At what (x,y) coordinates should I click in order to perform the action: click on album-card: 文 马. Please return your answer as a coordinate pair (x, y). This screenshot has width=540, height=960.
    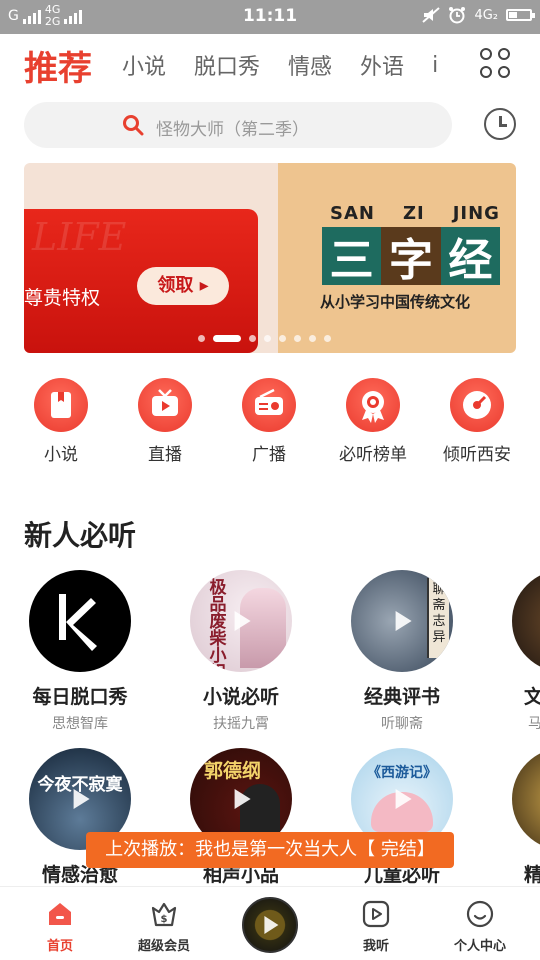
    Looking at the image, I should click on (516, 651).